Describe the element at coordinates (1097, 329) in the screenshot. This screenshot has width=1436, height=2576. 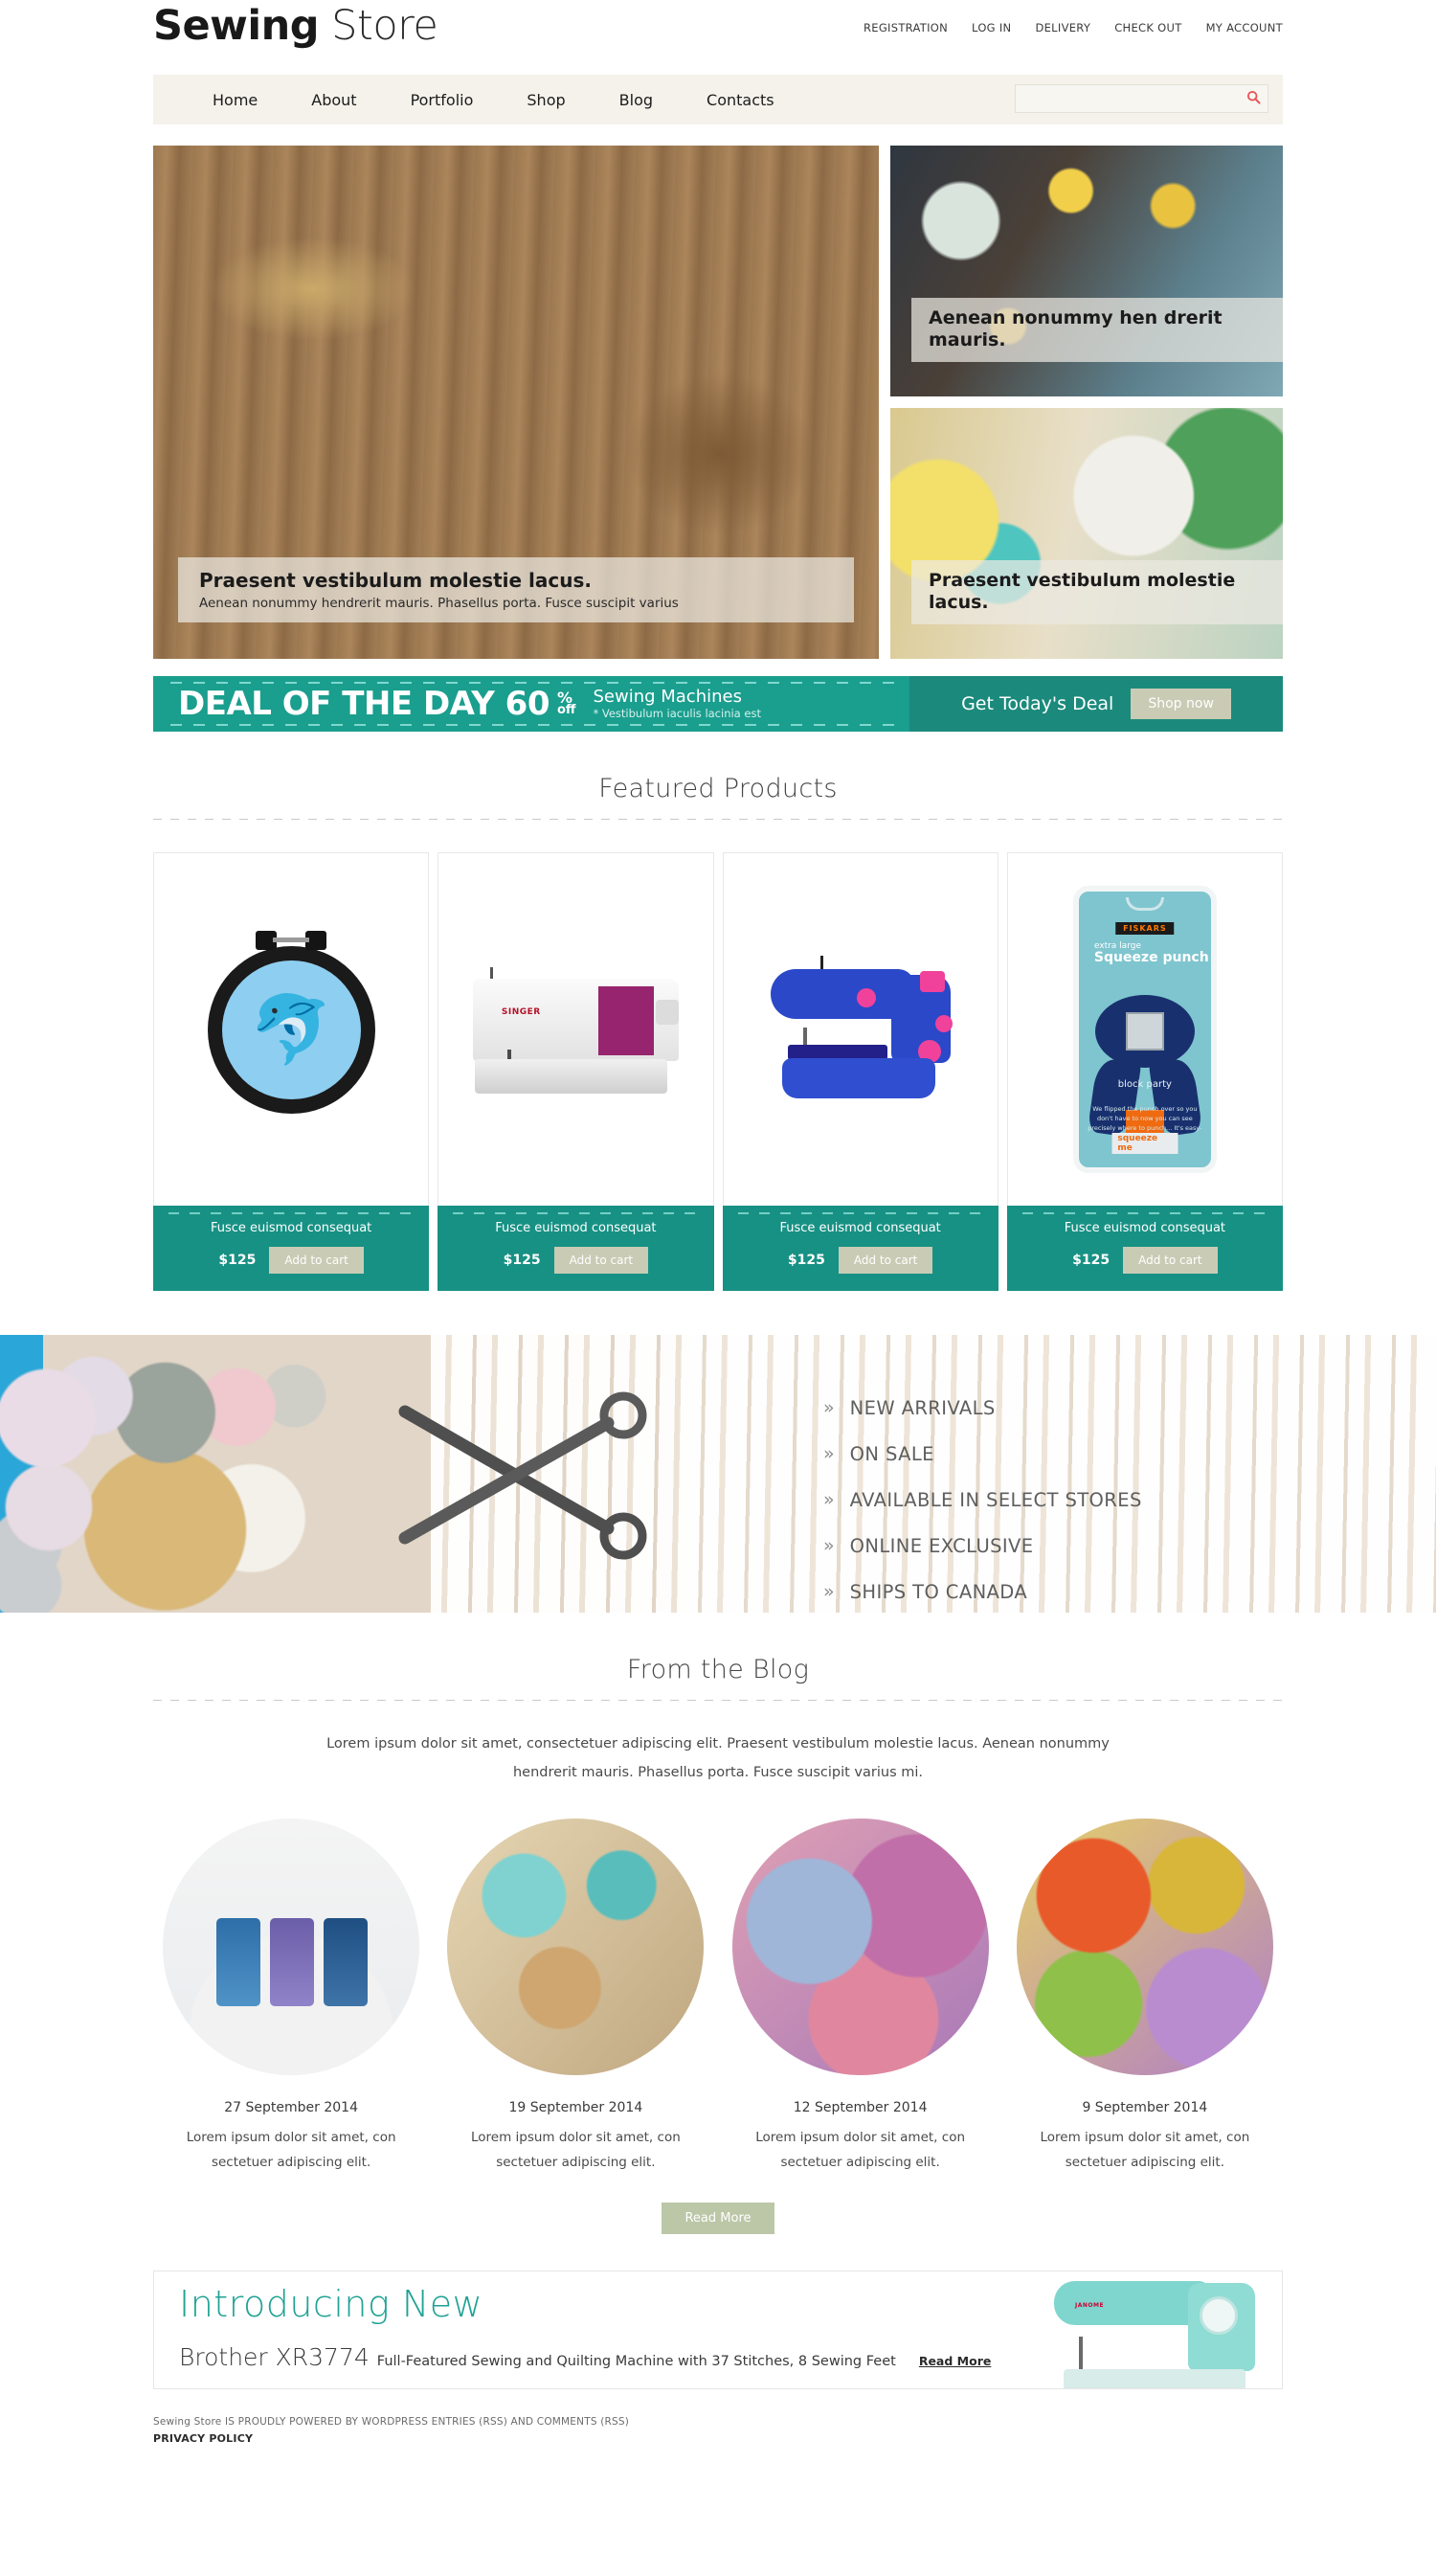
I see `hero-side-top-caption: Aenean nonummy hen drerit mauris.` at that location.